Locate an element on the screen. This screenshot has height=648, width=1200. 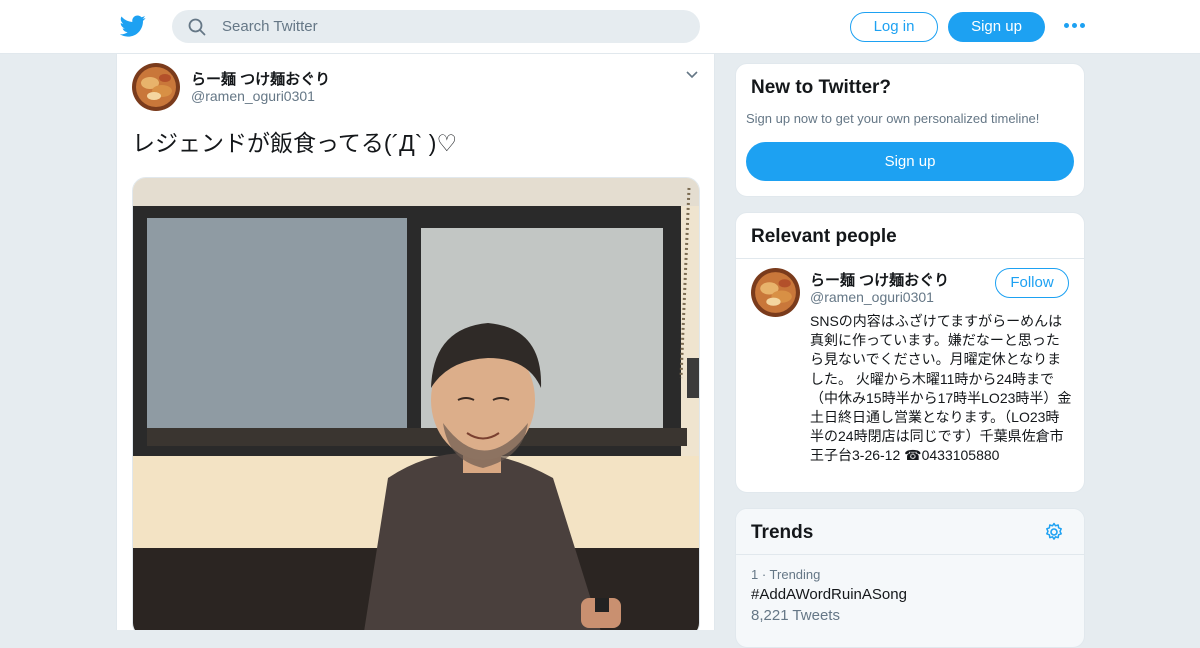
card-title: New to Twitter? is located at coordinates (821, 87).